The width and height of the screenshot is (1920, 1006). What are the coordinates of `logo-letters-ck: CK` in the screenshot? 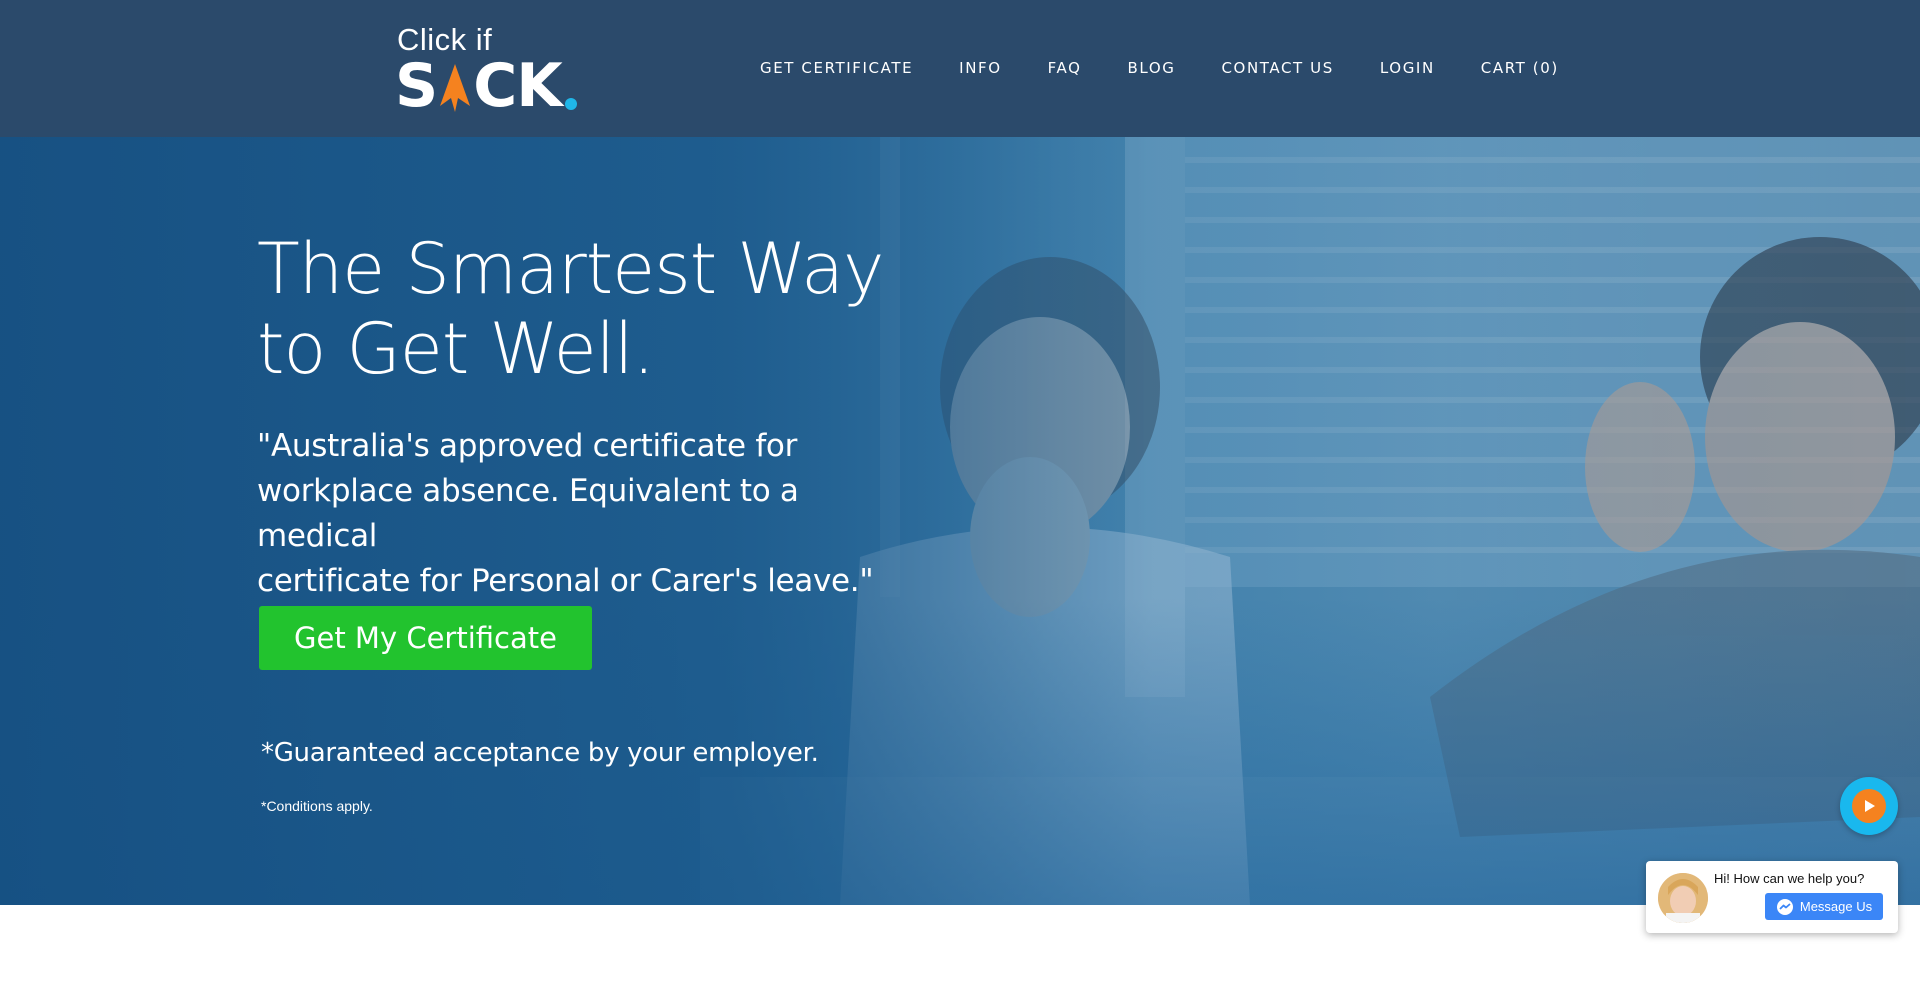 It's located at (518, 86).